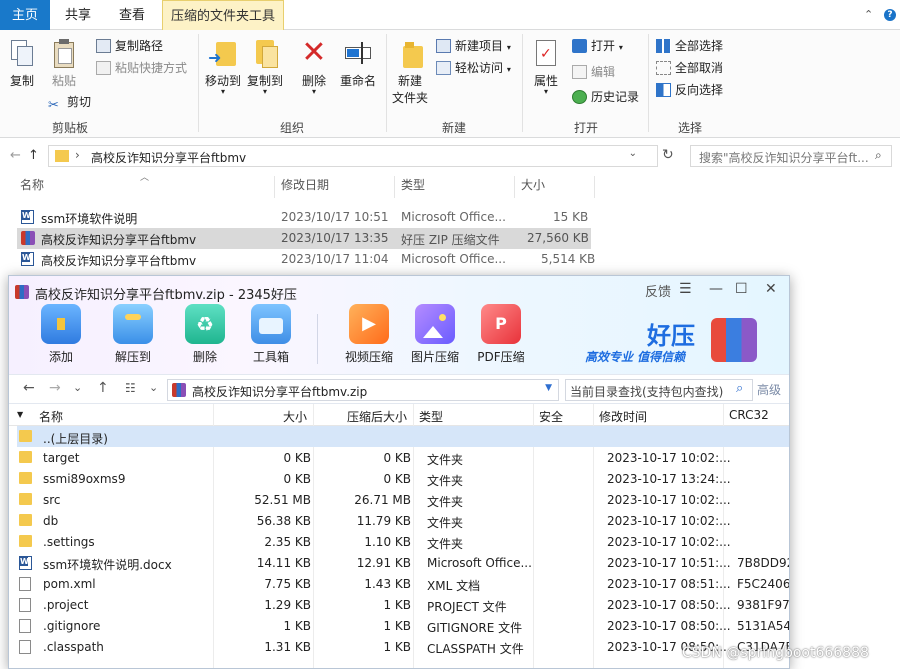 The width and height of the screenshot is (900, 669). What do you see at coordinates (623, 416) in the screenshot?
I see `col-modified: 修改时间` at bounding box center [623, 416].